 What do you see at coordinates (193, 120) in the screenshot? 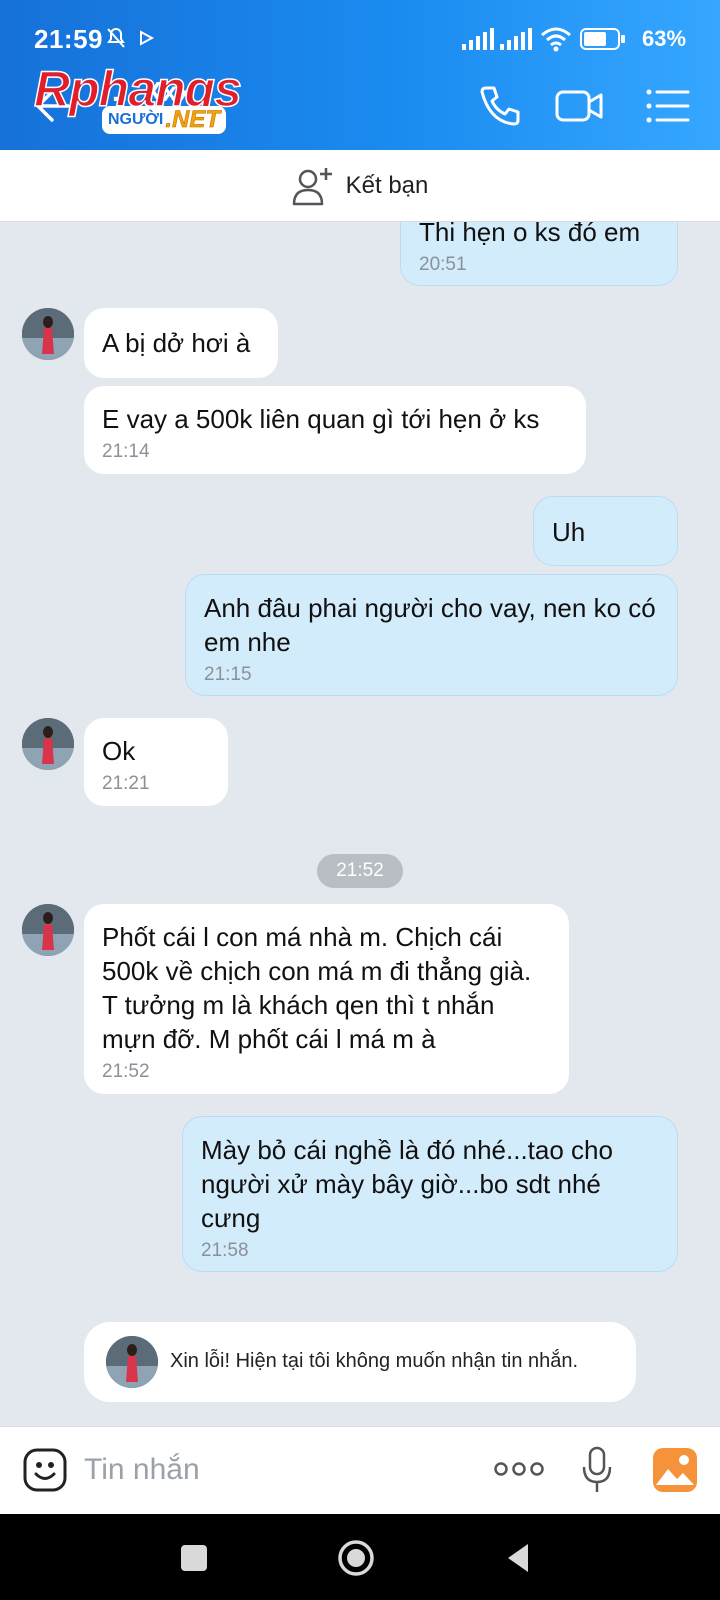
I see `watermark-sub2: .NET` at bounding box center [193, 120].